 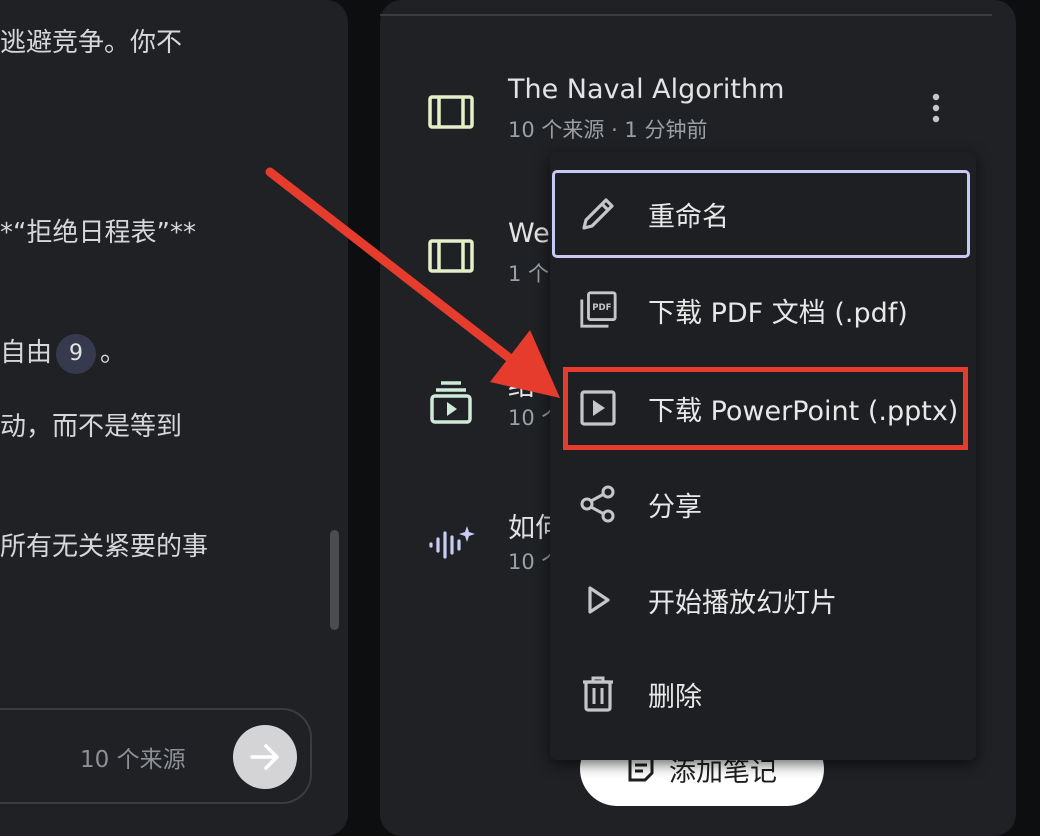 I want to click on more-vert-icon, so click(x=936, y=108).